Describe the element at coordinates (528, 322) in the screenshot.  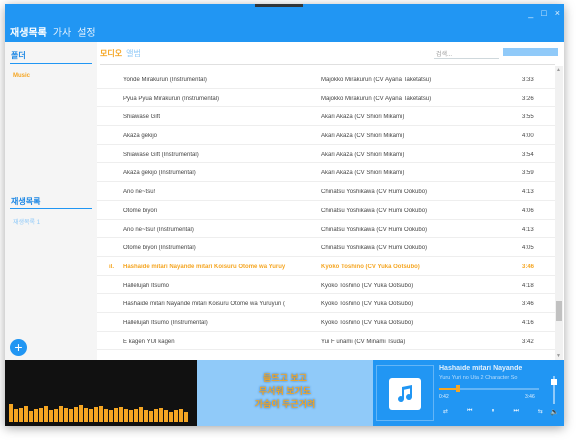
I see `track-duration: 4:16` at that location.